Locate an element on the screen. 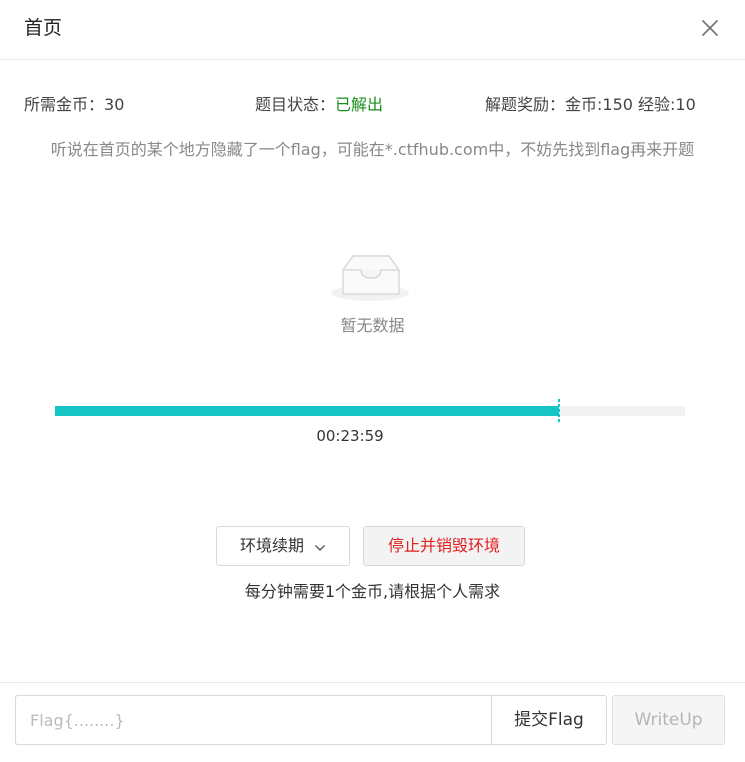  stop-destroy-environment-button: 停止并销毁环境 is located at coordinates (444, 546).